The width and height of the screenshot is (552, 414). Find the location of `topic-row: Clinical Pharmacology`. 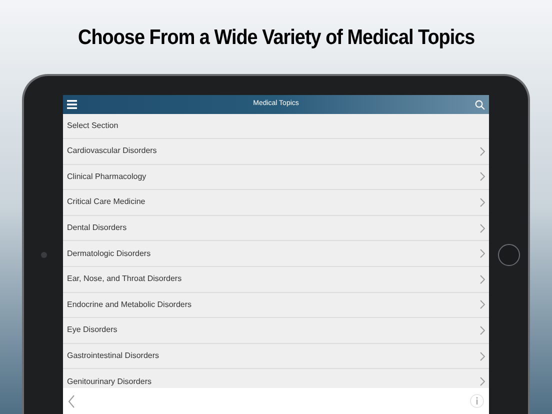

topic-row: Clinical Pharmacology is located at coordinates (276, 177).